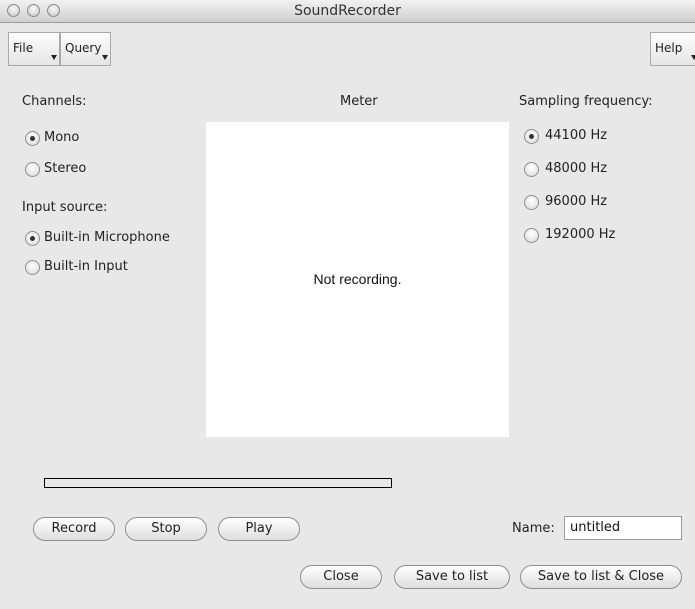 Image resolution: width=695 pixels, height=609 pixels. Describe the element at coordinates (452, 577) in the screenshot. I see `save-to-list-button: Save to list` at that location.